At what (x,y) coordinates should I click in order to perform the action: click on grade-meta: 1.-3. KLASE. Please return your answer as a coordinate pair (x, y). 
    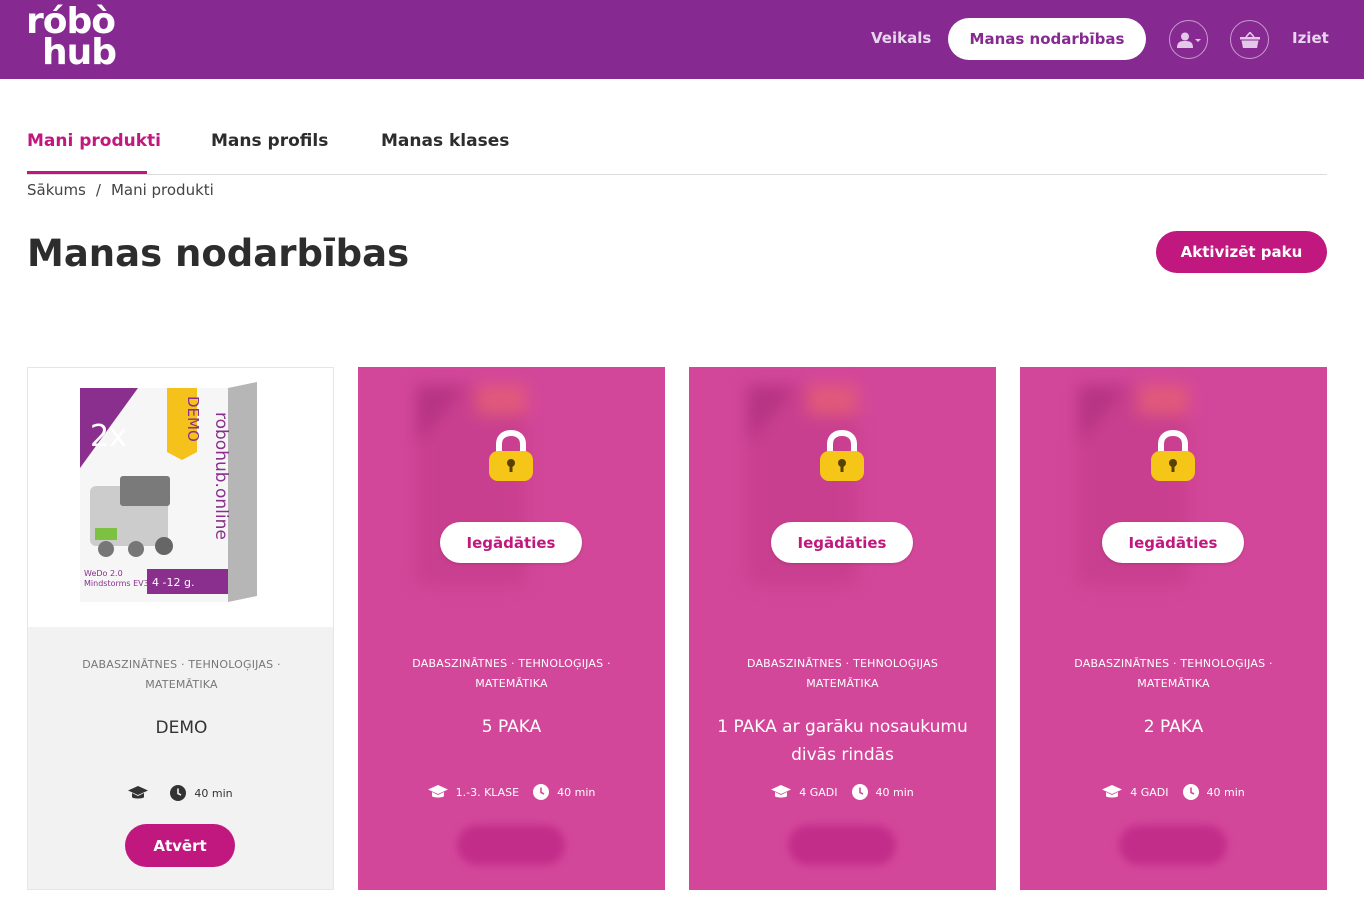
    Looking at the image, I should click on (473, 792).